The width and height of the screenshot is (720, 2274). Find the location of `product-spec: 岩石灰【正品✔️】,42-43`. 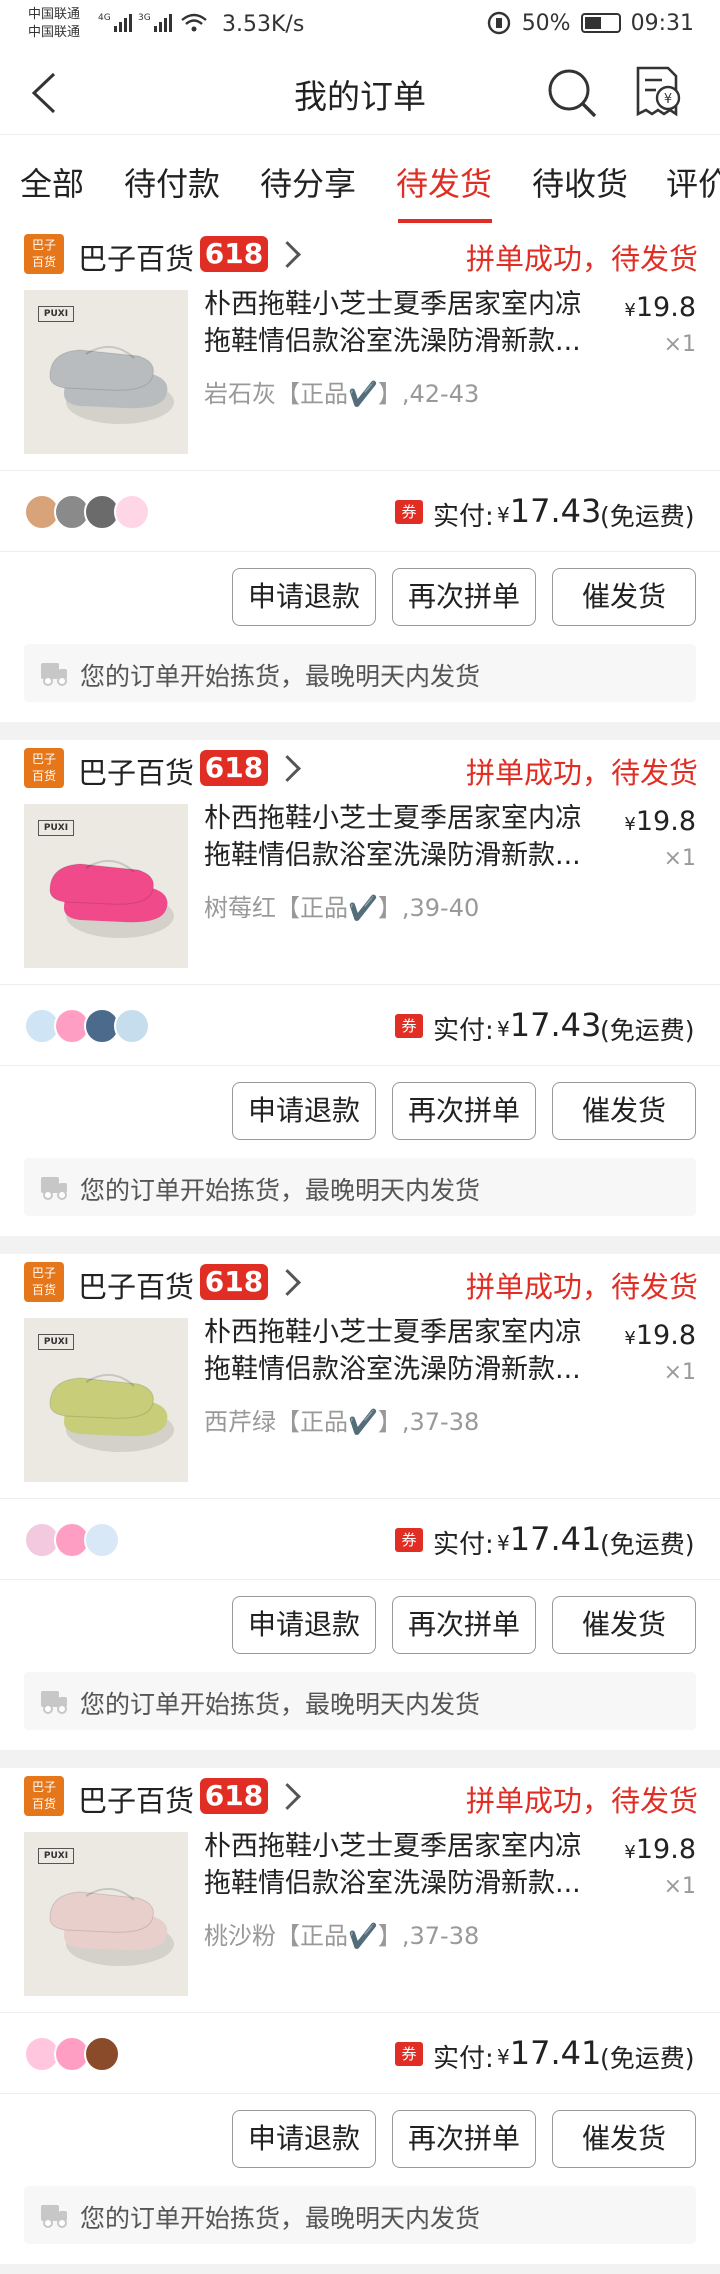

product-spec: 岩石灰【正品✔️】,42-43 is located at coordinates (342, 394).